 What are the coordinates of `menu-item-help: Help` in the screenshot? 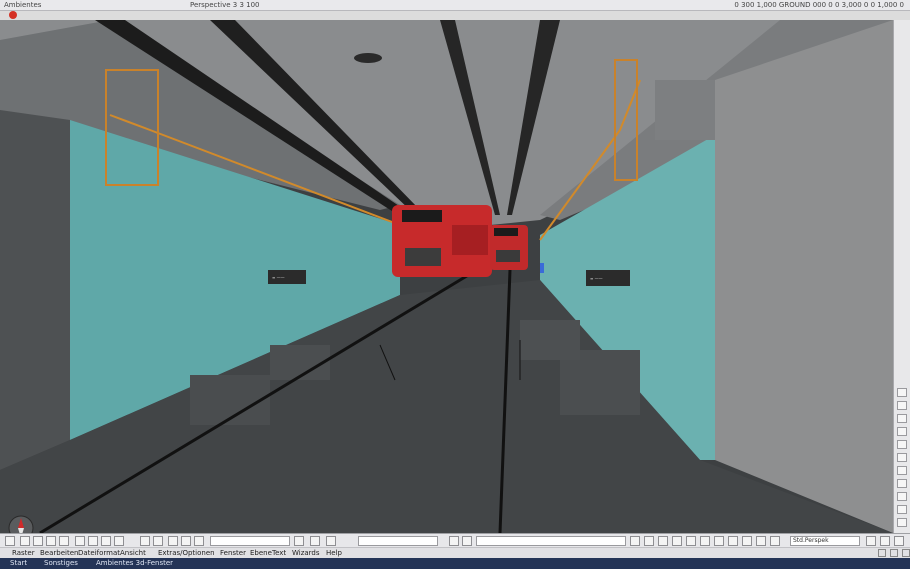 It's located at (334, 553).